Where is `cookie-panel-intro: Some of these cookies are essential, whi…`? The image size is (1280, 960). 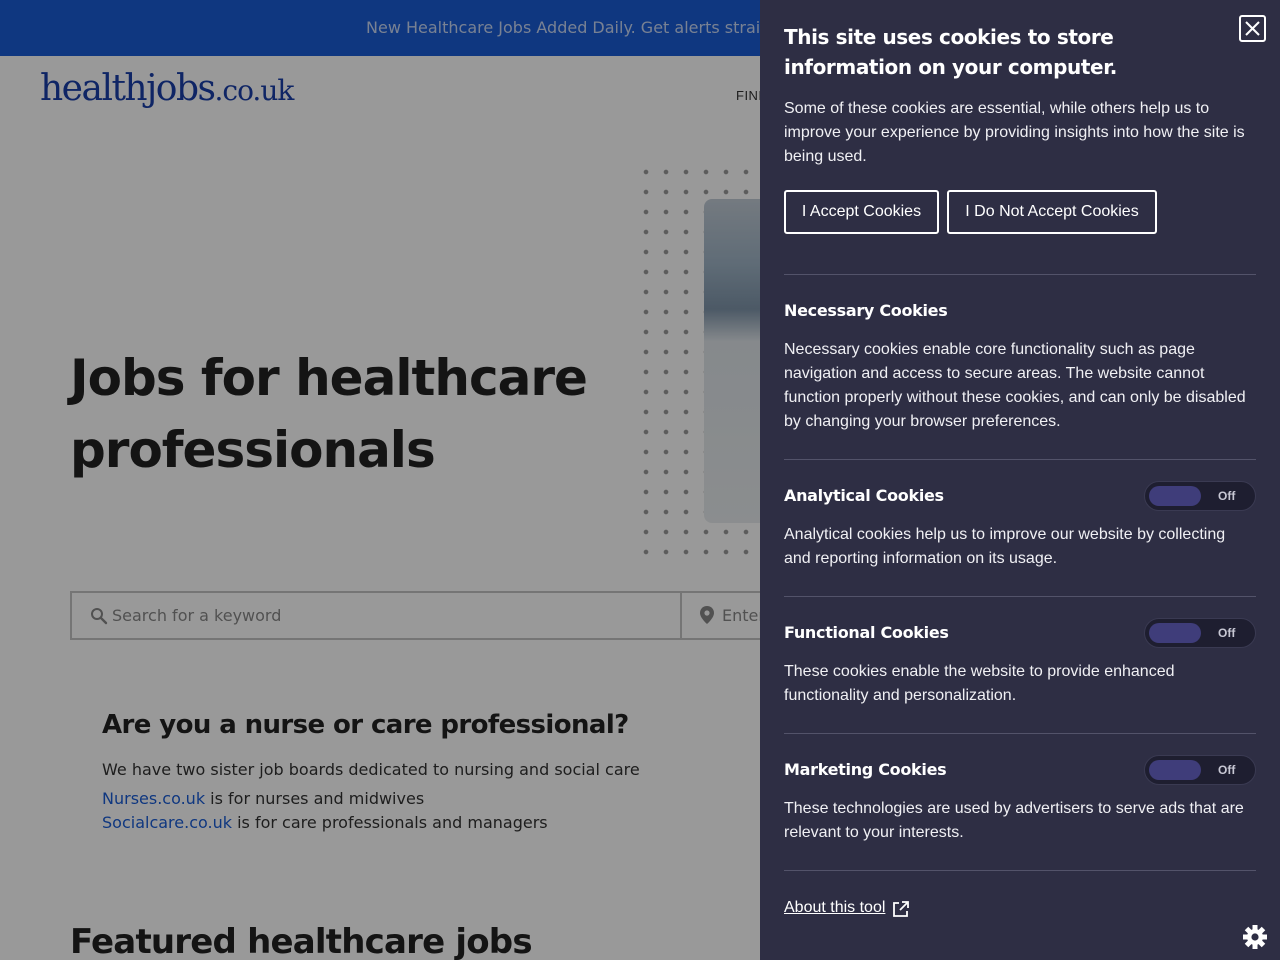
cookie-panel-intro: Some of these cookies are essential, whi… is located at coordinates (1014, 132).